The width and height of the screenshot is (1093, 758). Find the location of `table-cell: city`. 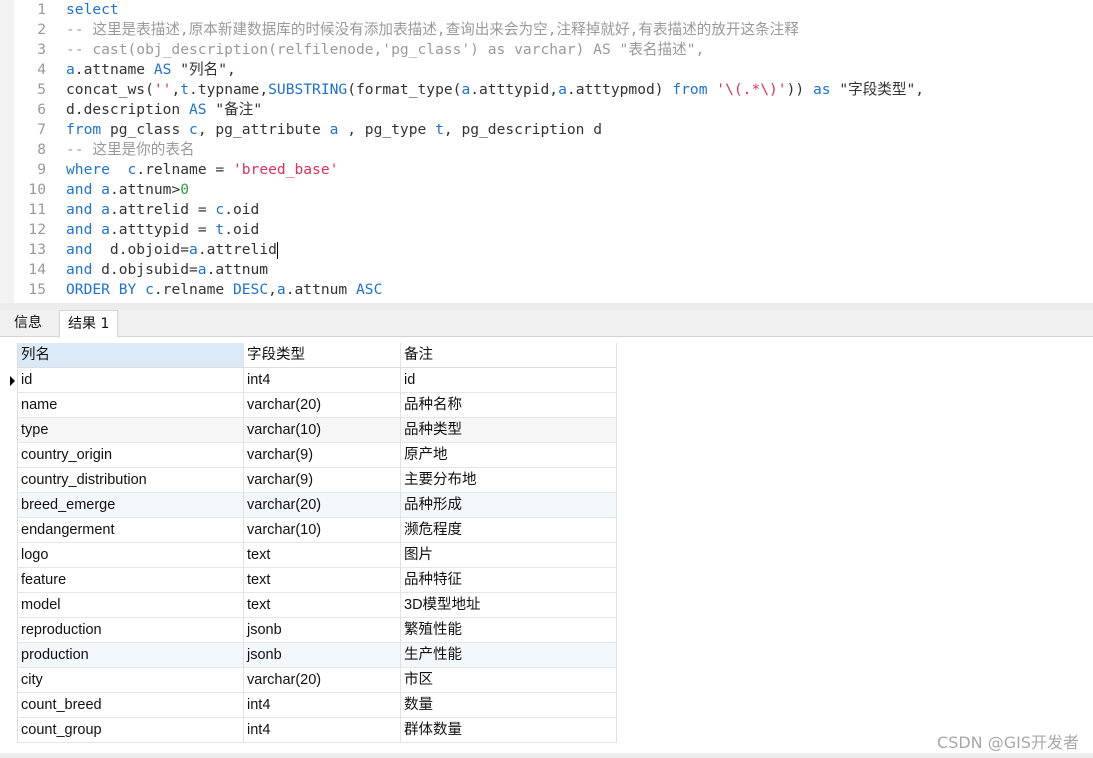

table-cell: city is located at coordinates (131, 680).